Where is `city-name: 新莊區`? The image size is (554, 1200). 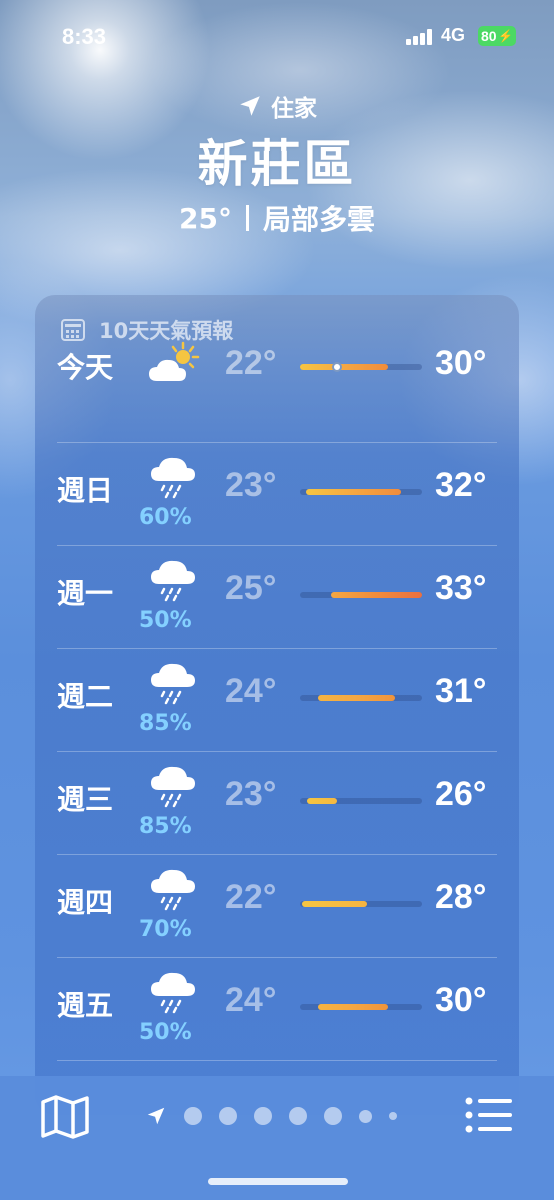 city-name: 新莊區 is located at coordinates (277, 164).